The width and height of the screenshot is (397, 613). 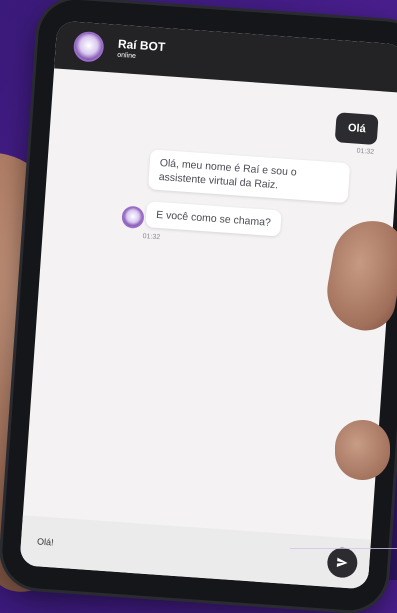 What do you see at coordinates (356, 129) in the screenshot?
I see `user-message: Olá` at bounding box center [356, 129].